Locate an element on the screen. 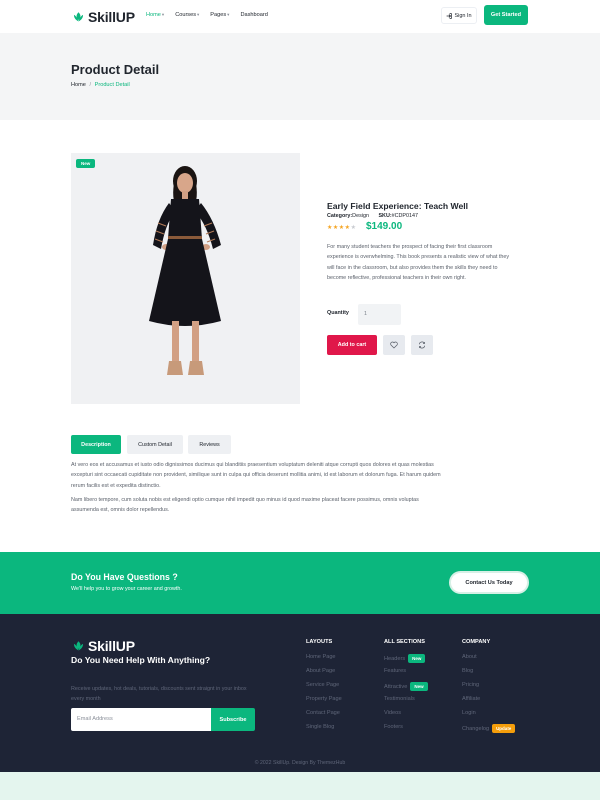 This screenshot has height=800, width=600. breadcrumb: Home / Product Detail is located at coordinates (100, 85).